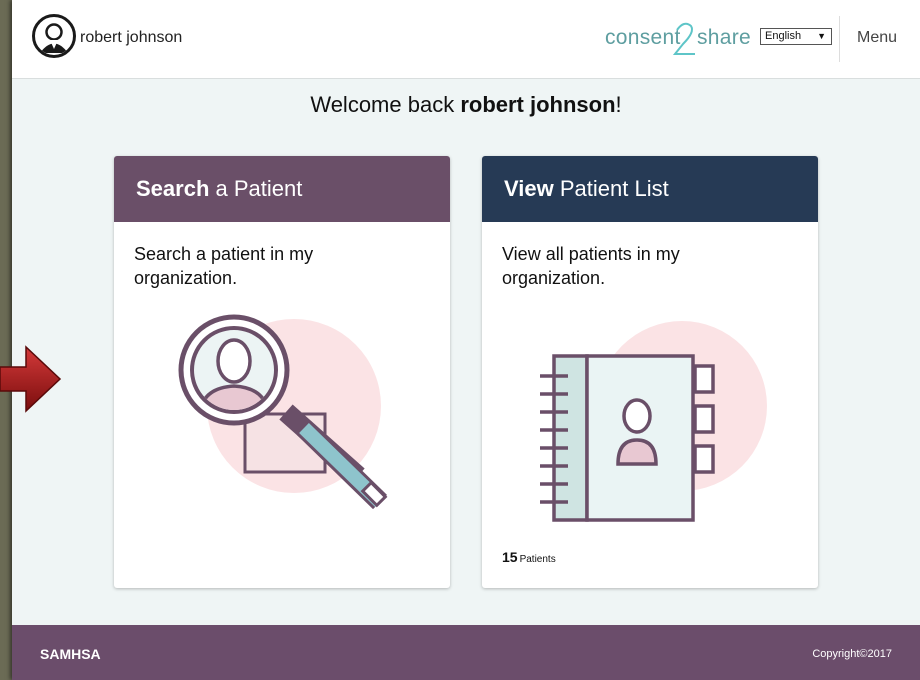 The image size is (920, 680). I want to click on magnifier-person-icon, so click(282, 423).